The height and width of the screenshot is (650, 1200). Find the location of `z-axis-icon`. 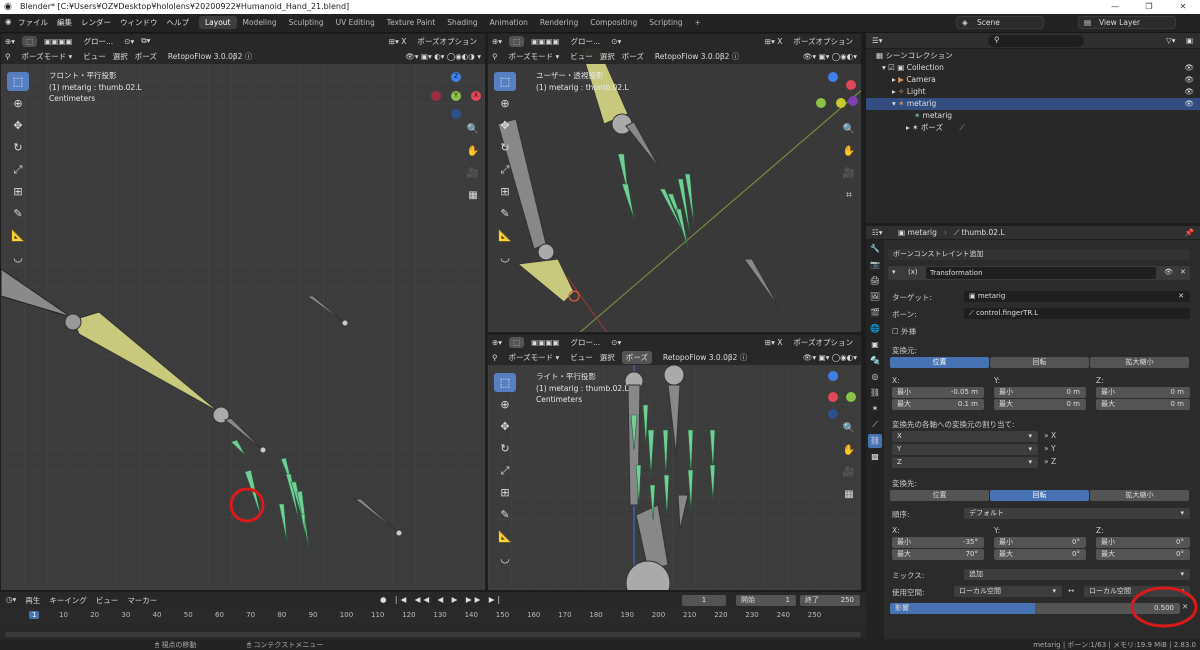

z-axis-icon is located at coordinates (833, 376).